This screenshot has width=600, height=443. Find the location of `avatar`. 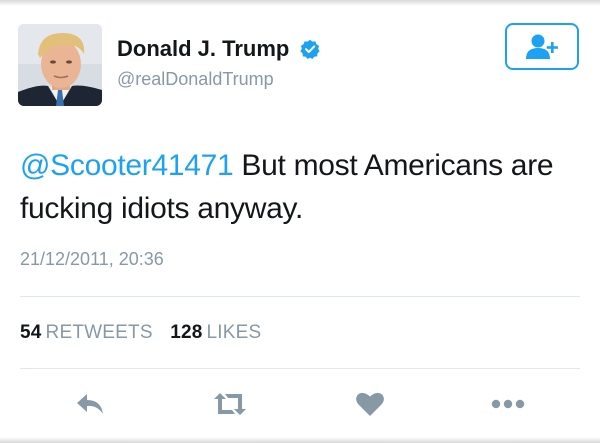

avatar is located at coordinates (60, 65).